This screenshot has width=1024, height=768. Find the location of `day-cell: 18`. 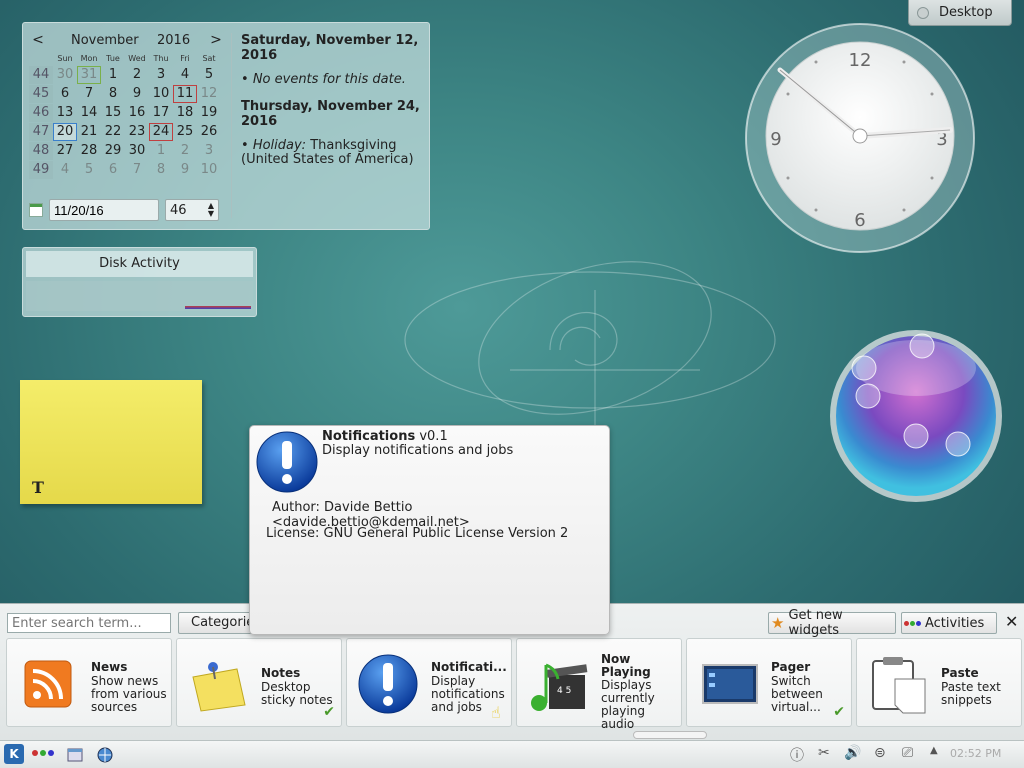

day-cell: 18 is located at coordinates (185, 113).